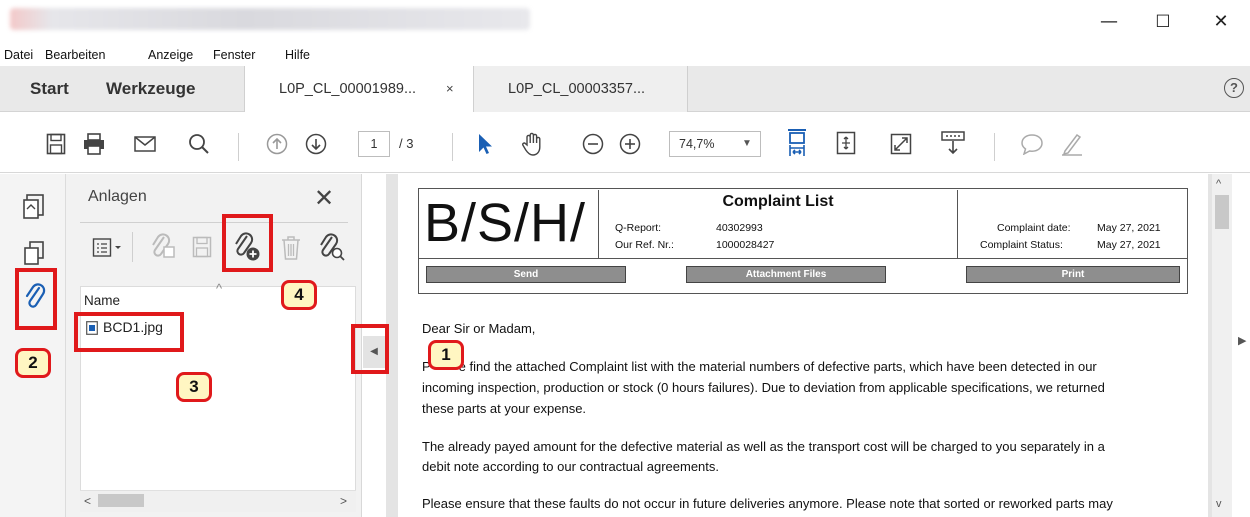 Image resolution: width=1250 pixels, height=517 pixels. Describe the element at coordinates (778, 201) in the screenshot. I see `document-title: Complaint List` at that location.